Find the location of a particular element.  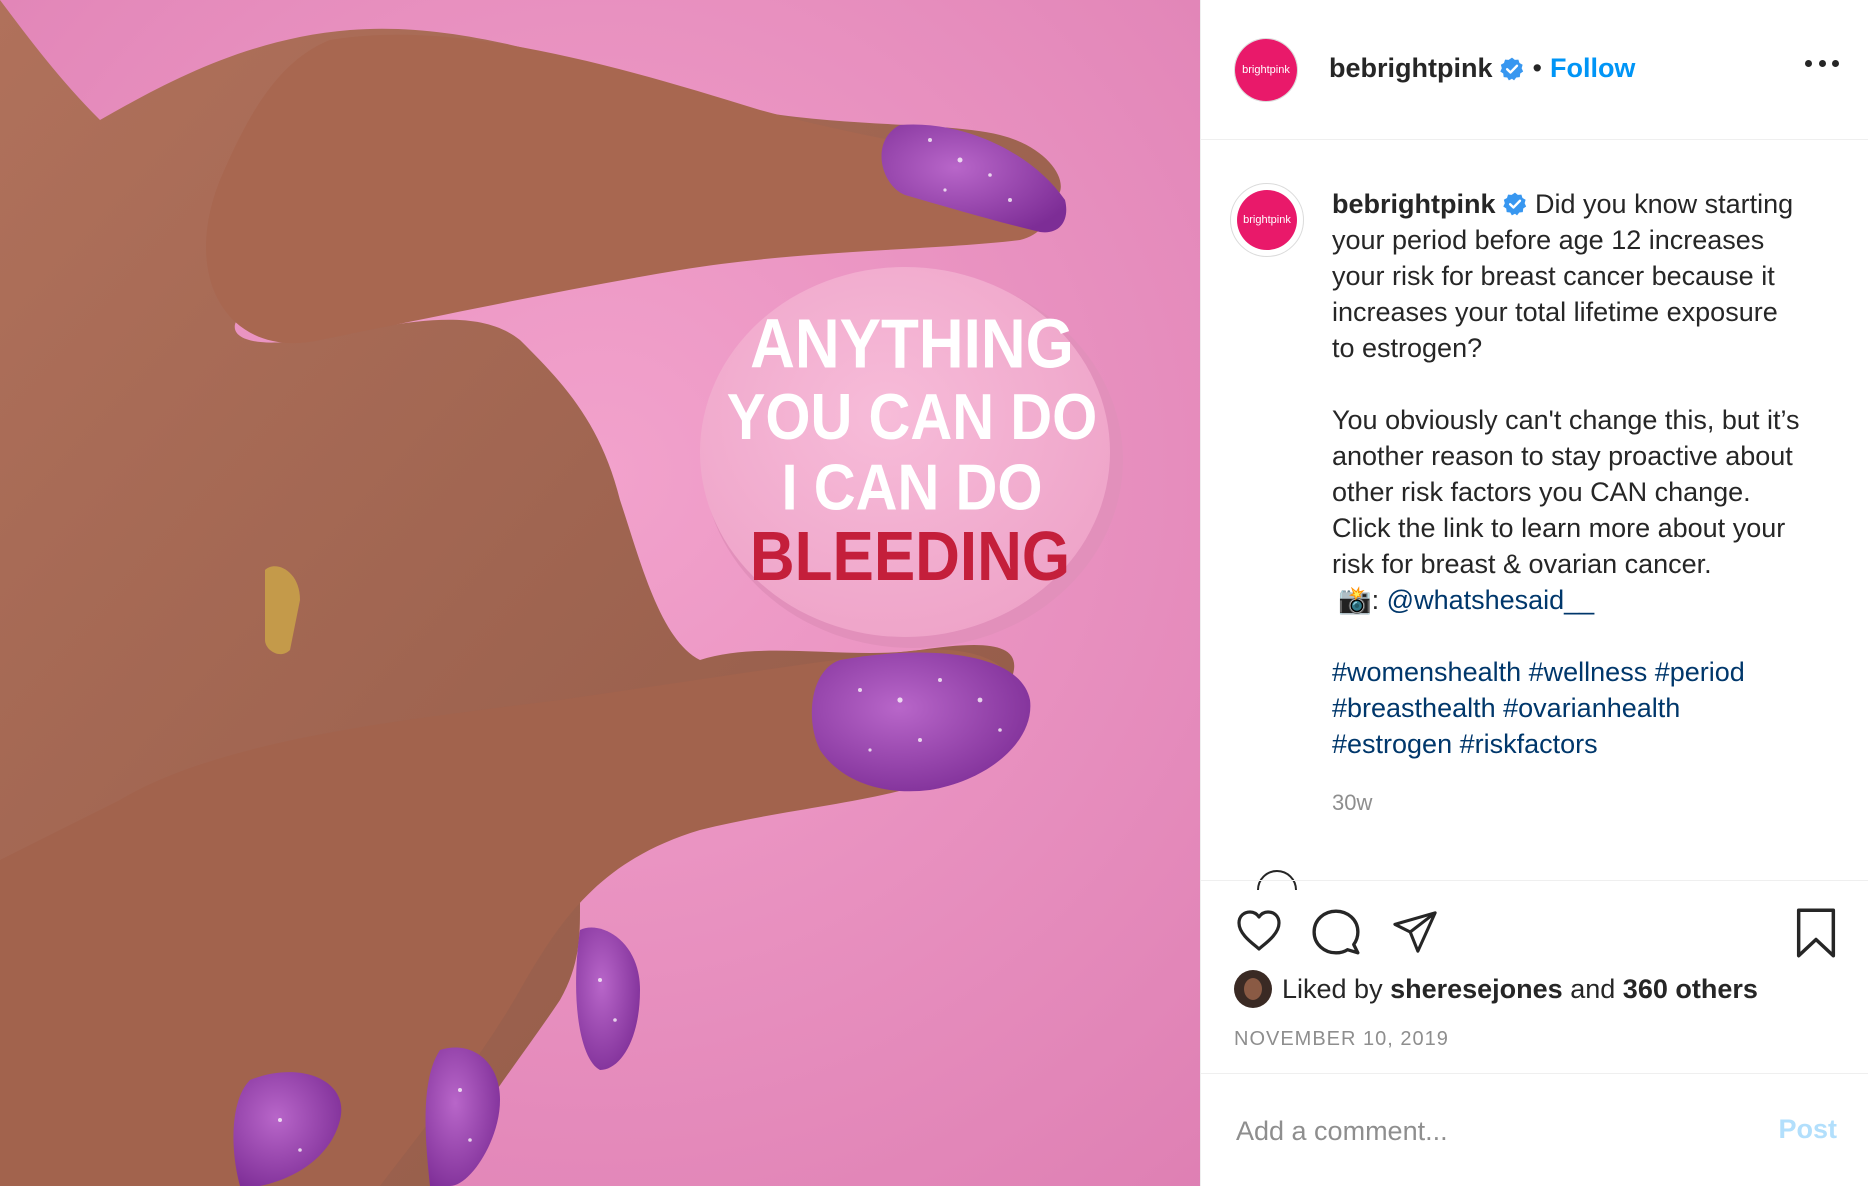

share-icon is located at coordinates (1415, 932).